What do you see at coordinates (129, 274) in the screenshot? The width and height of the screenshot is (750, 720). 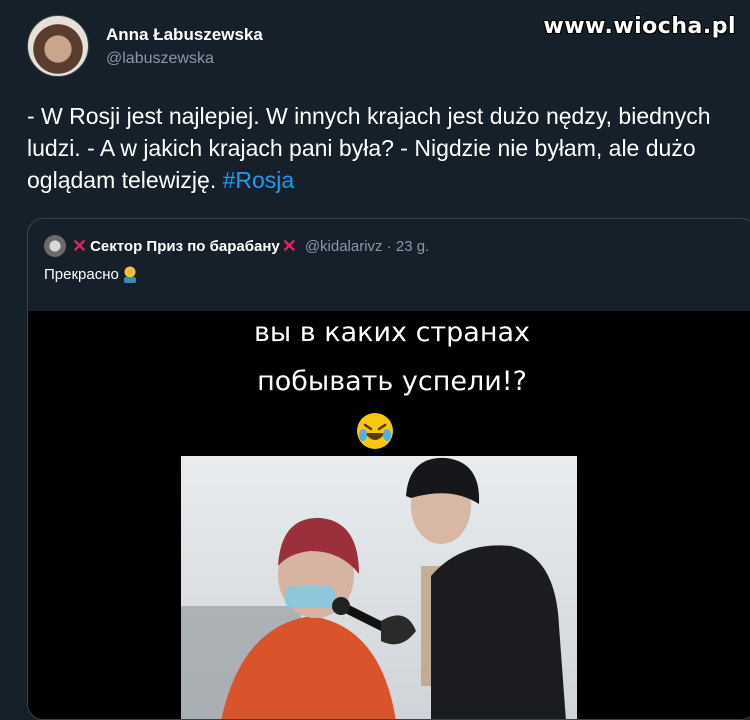 I see `facepalm-emoji-icon` at bounding box center [129, 274].